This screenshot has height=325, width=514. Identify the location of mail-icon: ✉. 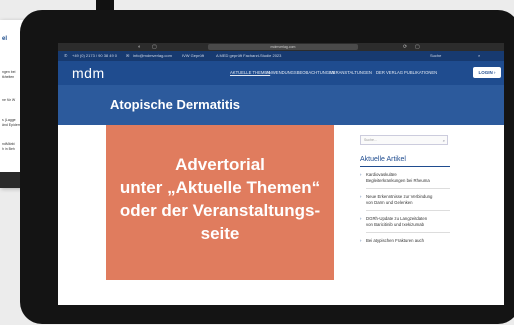
(128, 55).